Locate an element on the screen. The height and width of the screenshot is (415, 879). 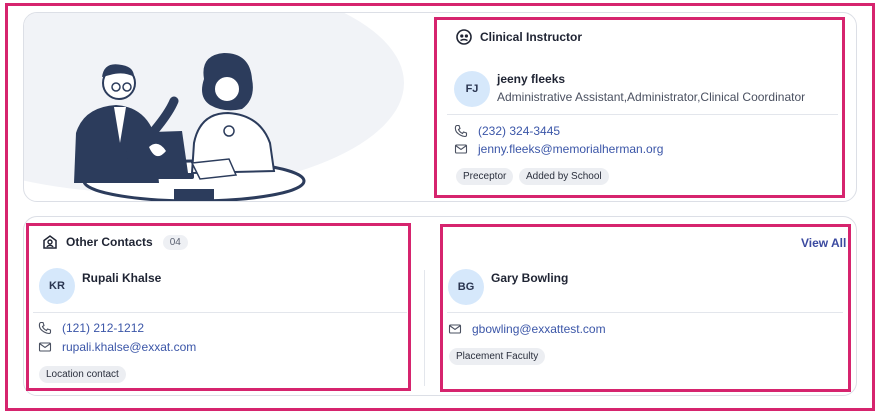
clinical-instructor-header: Clinical Instructor is located at coordinates (519, 37).